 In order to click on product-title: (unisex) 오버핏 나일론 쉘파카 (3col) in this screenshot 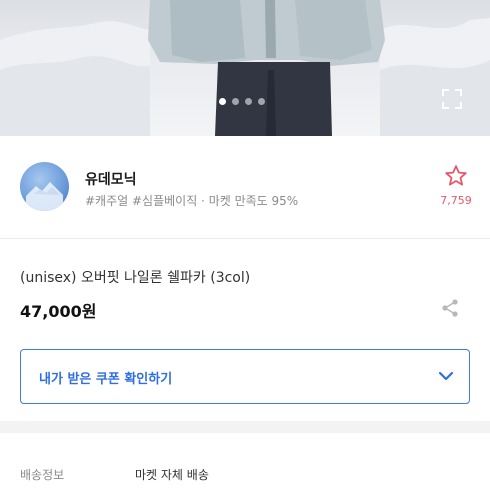, I will do `click(135, 278)`.